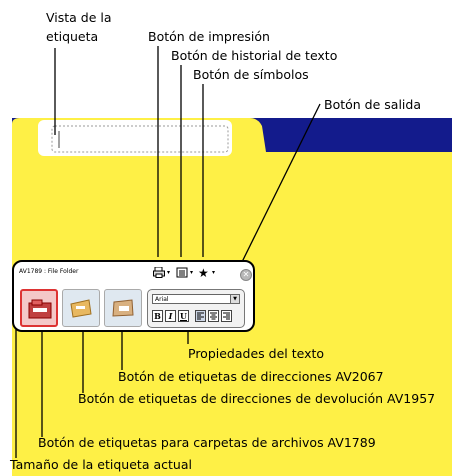 This screenshot has height=476, width=452. What do you see at coordinates (209, 36) in the screenshot?
I see `callout-print-button: Botón de impresión` at bounding box center [209, 36].